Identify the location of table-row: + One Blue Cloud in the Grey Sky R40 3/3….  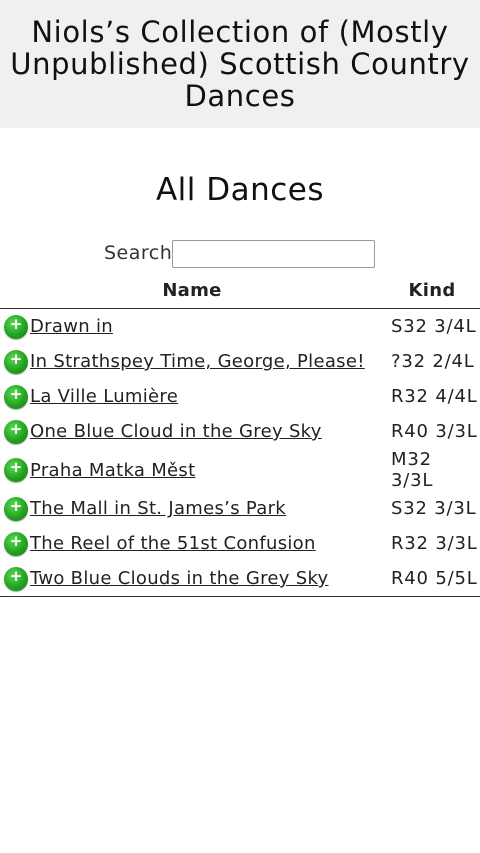
(240, 431).